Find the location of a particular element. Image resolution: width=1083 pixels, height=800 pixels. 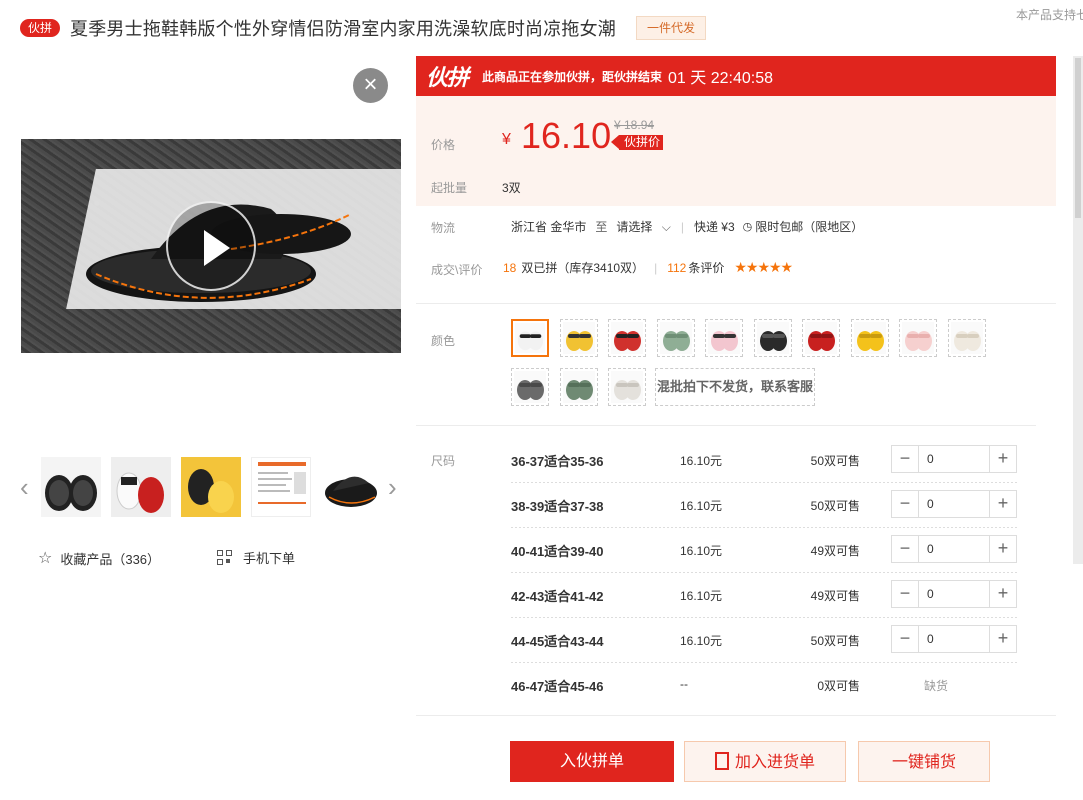

destination-select: 请选择 ⌵ is located at coordinates (643, 226).